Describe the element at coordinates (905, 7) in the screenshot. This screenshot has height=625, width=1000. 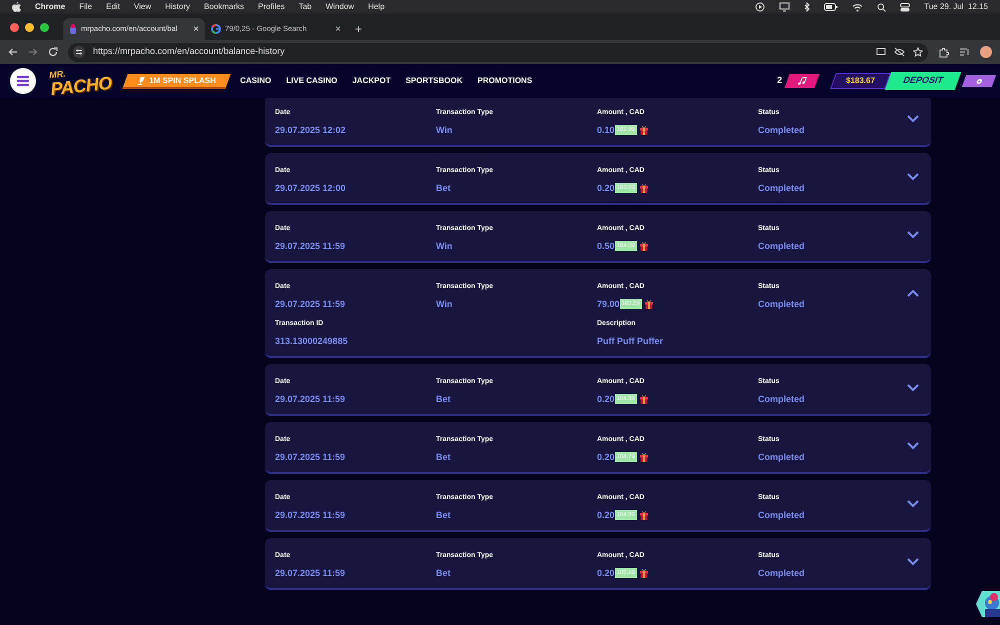
I see `control-center-icon` at that location.